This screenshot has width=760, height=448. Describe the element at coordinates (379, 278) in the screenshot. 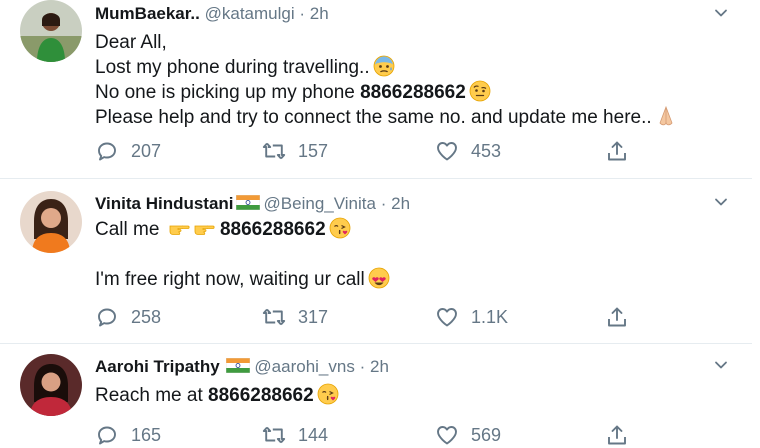

I see `heart-eyes-icon` at that location.